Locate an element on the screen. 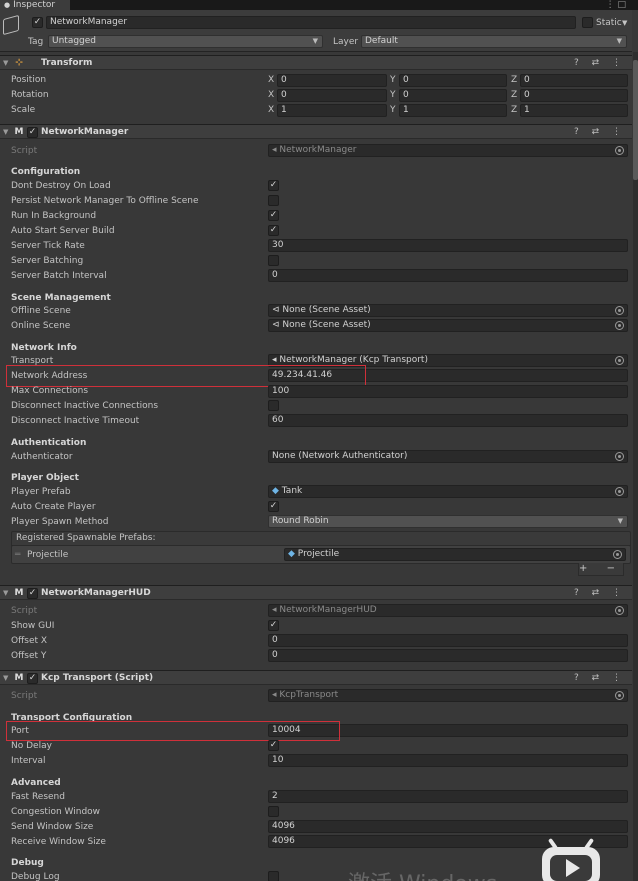  drag-handle-icon: ═ is located at coordinates (17, 555).